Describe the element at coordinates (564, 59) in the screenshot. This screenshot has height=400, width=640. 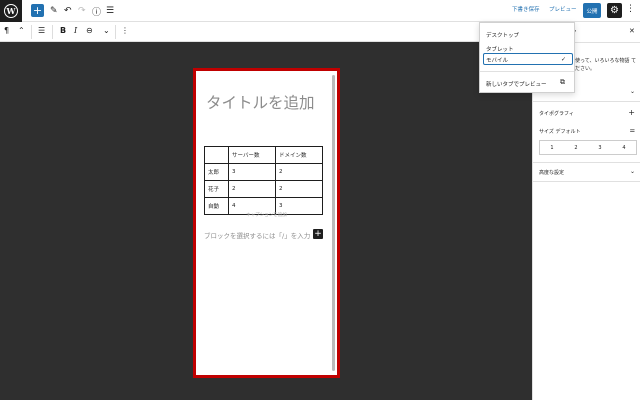
I see `check-icon: ✓` at that location.